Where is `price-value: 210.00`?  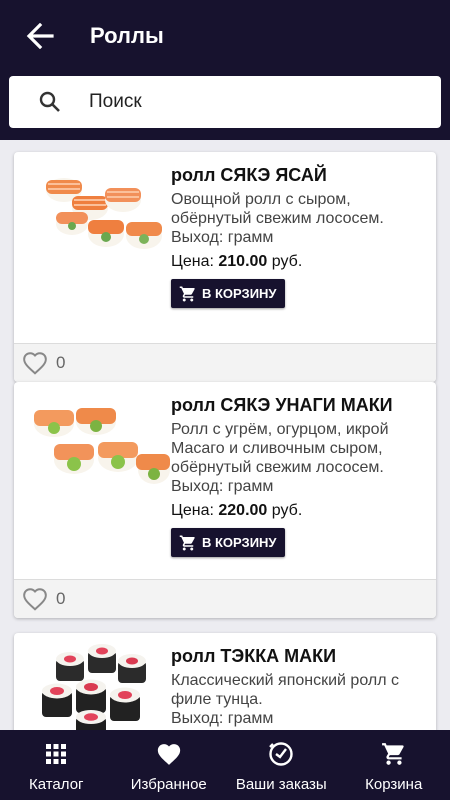 price-value: 210.00 is located at coordinates (243, 261).